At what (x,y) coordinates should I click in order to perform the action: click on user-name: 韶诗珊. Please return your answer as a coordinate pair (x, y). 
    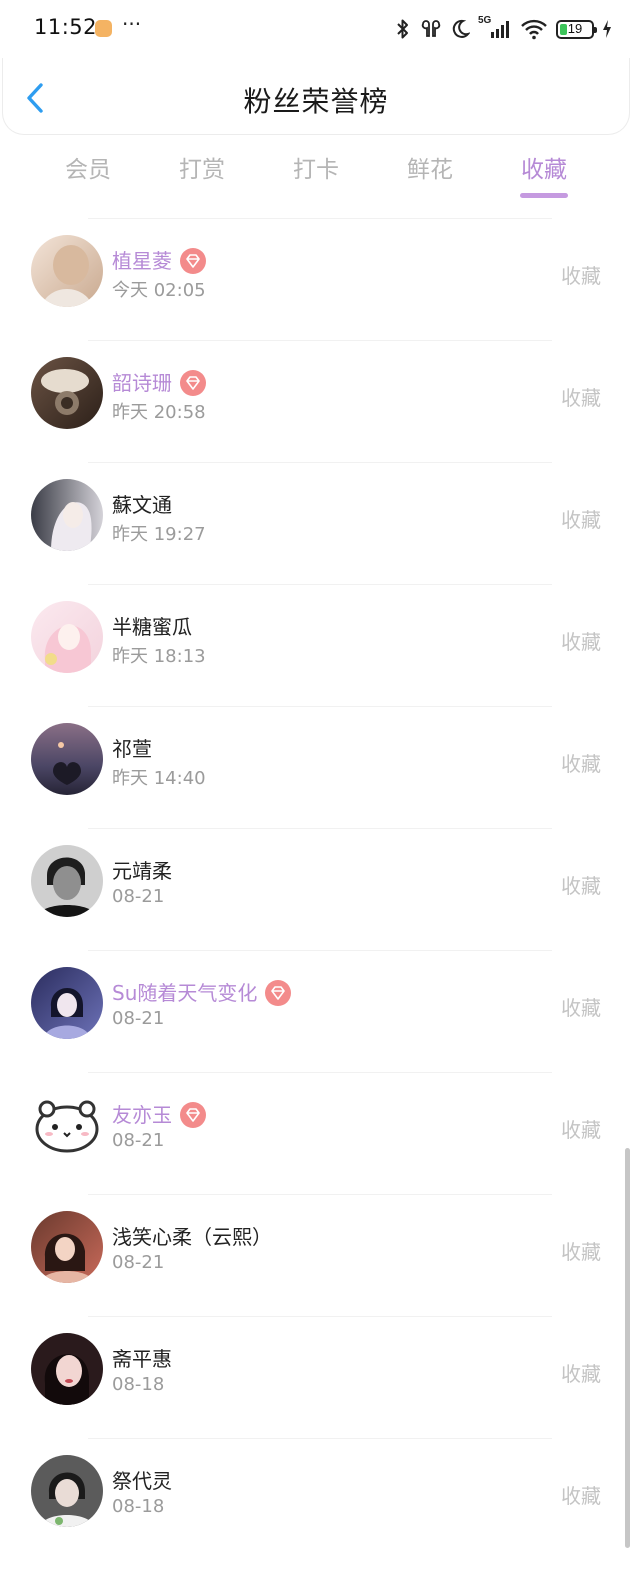
    Looking at the image, I should click on (159, 381).